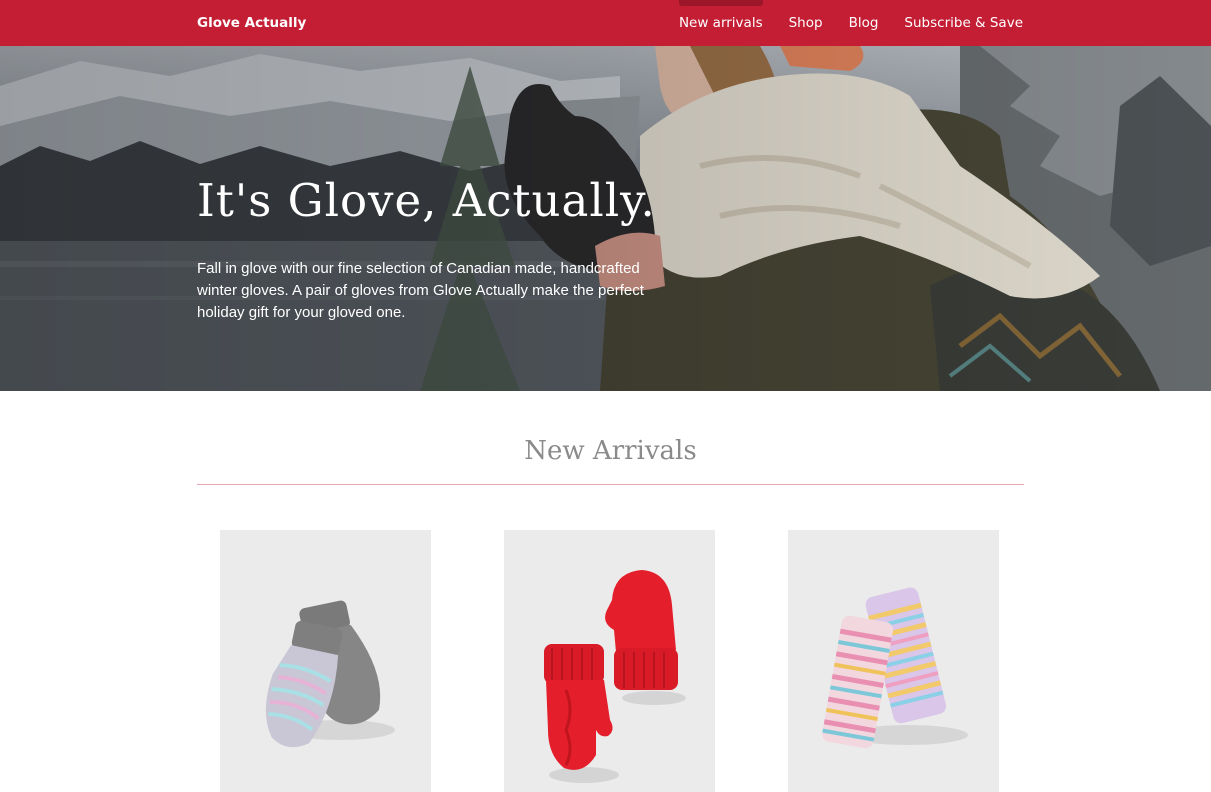 The height and width of the screenshot is (792, 1211). What do you see at coordinates (426, 200) in the screenshot?
I see `hero-title: It's Glove, Actually.` at bounding box center [426, 200].